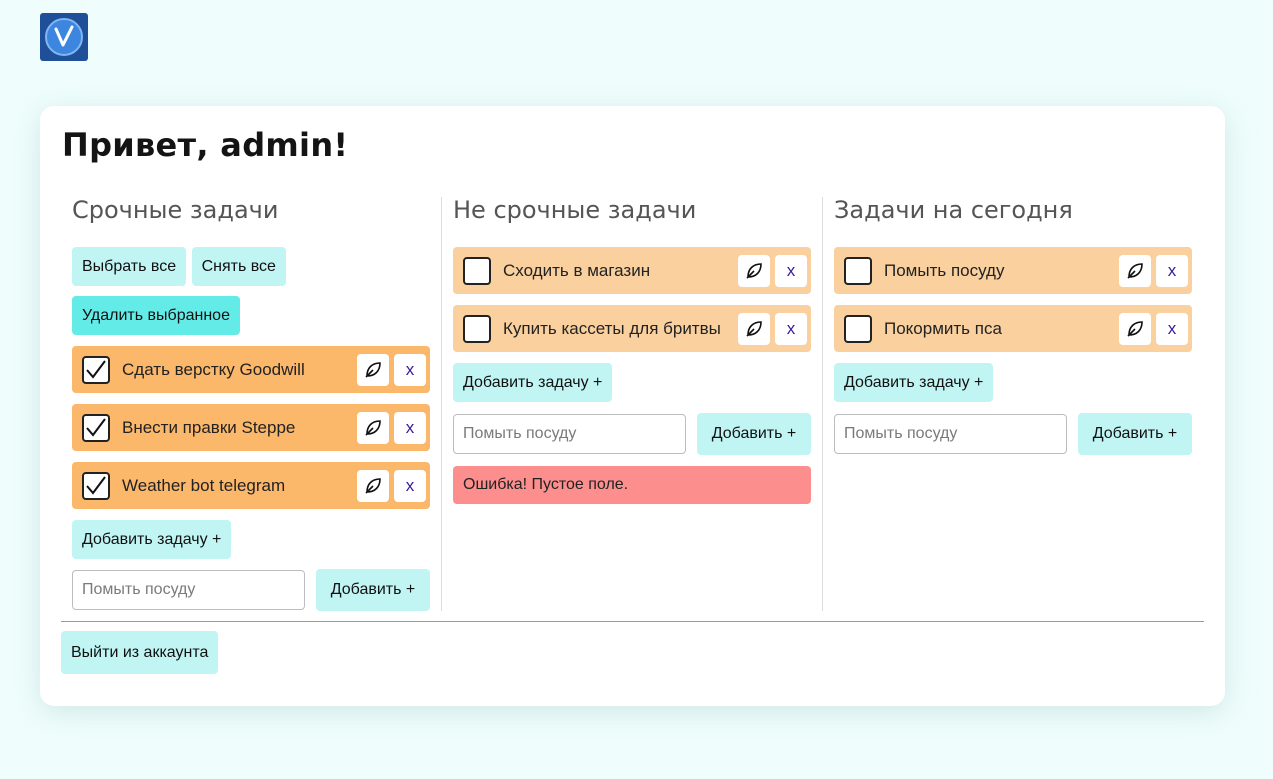  Describe the element at coordinates (205, 145) in the screenshot. I see `page-title: Привет, admin!` at that location.